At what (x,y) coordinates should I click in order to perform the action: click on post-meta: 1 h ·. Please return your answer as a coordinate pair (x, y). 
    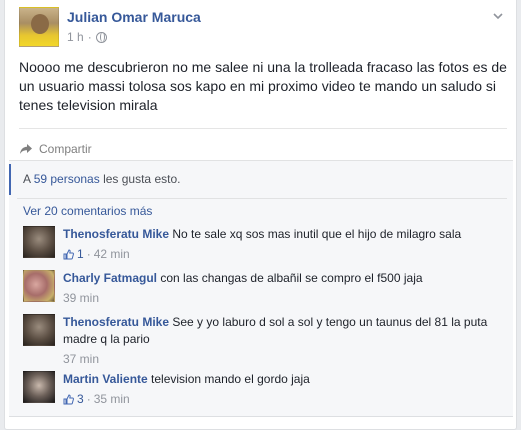
    Looking at the image, I should click on (87, 37).